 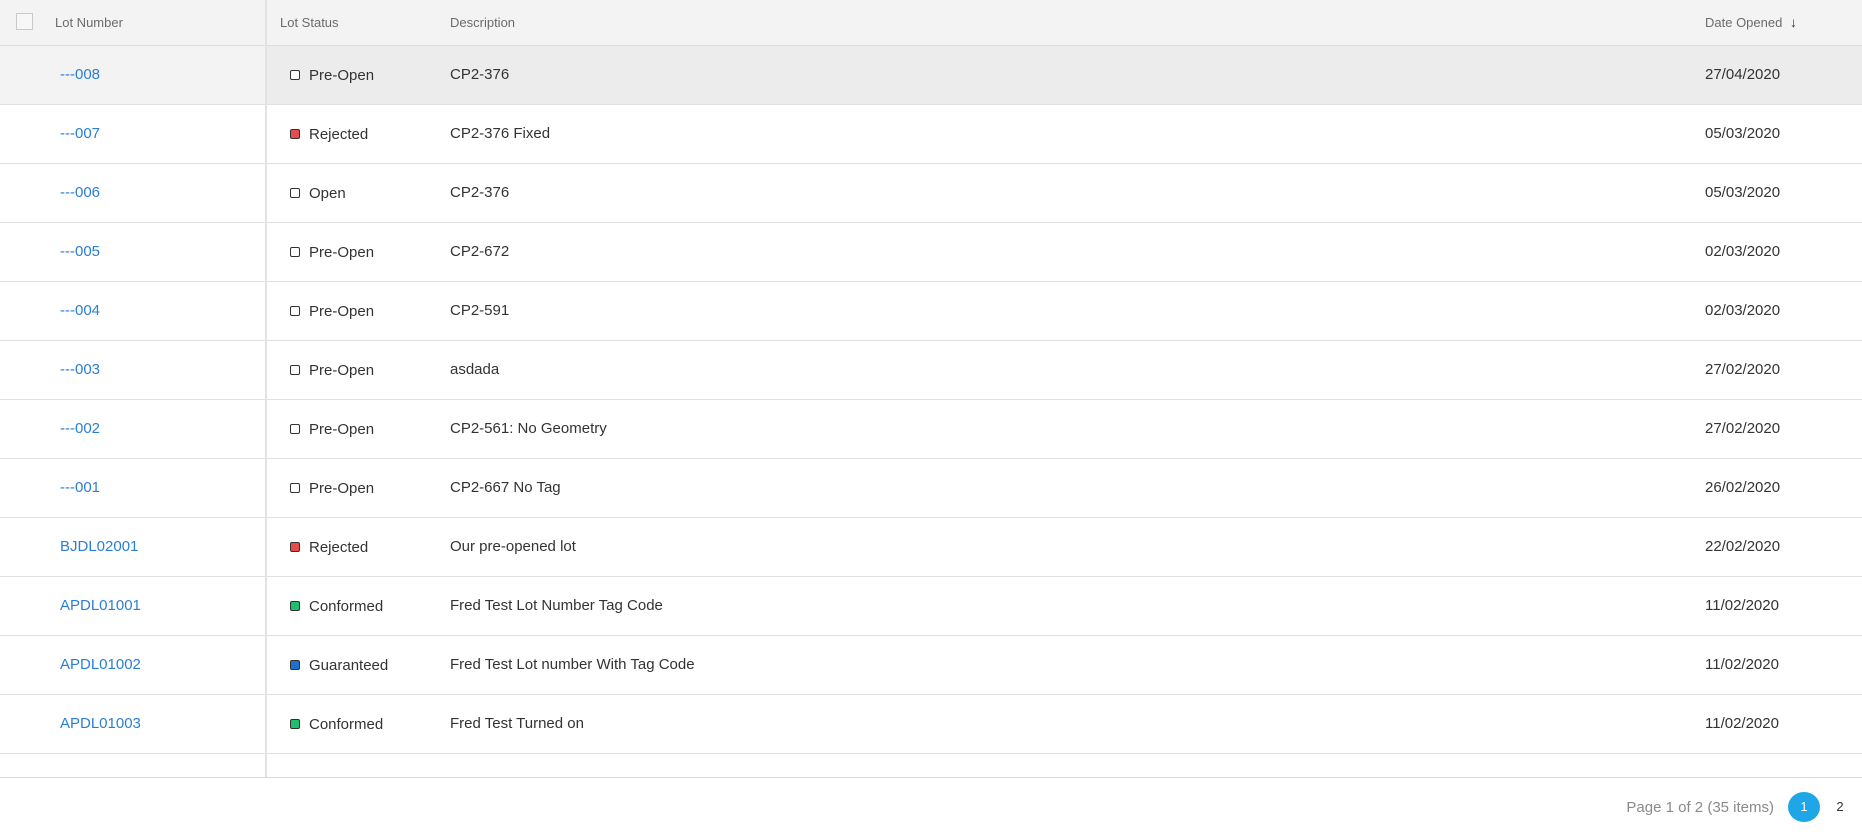 What do you see at coordinates (517, 723) in the screenshot?
I see `description-cell: Fred Test Turned on` at bounding box center [517, 723].